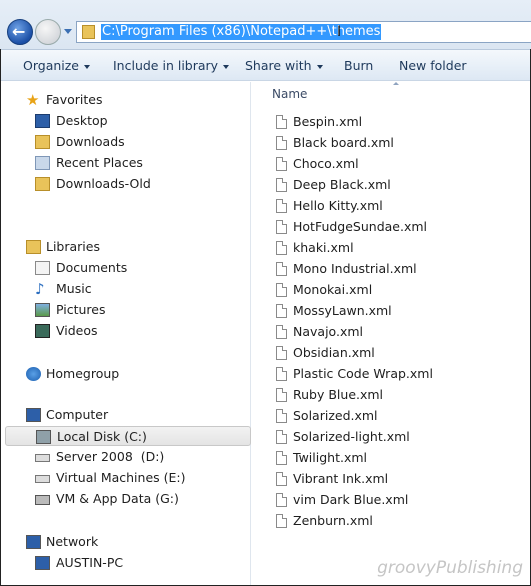  What do you see at coordinates (323, 247) in the screenshot?
I see `file-name: khaki.xml` at bounding box center [323, 247].